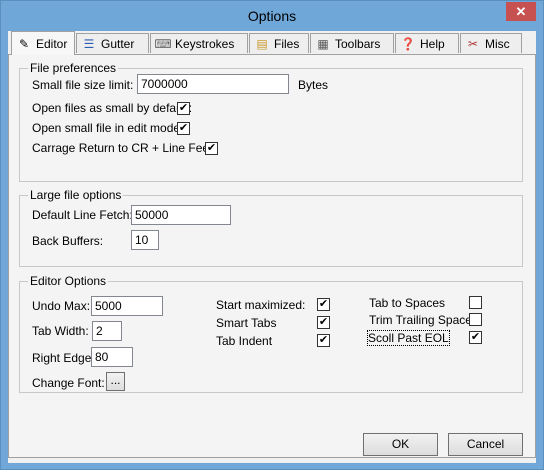 This screenshot has height=470, width=544. What do you see at coordinates (163, 43) in the screenshot?
I see `keyboard-icon: ⌨` at bounding box center [163, 43].